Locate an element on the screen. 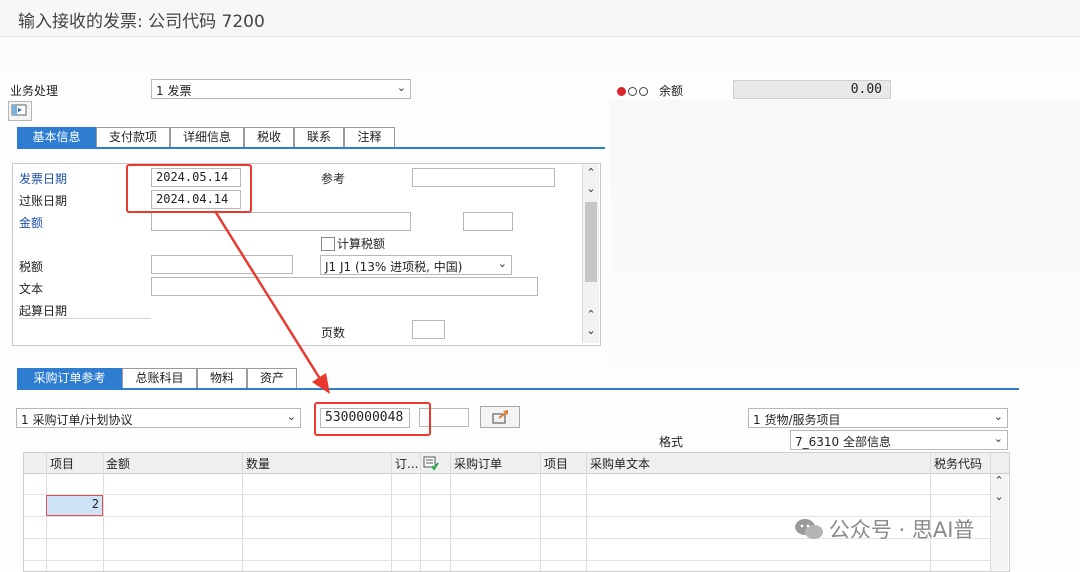 The height and width of the screenshot is (572, 1080). wechat-icon is located at coordinates (809, 529).